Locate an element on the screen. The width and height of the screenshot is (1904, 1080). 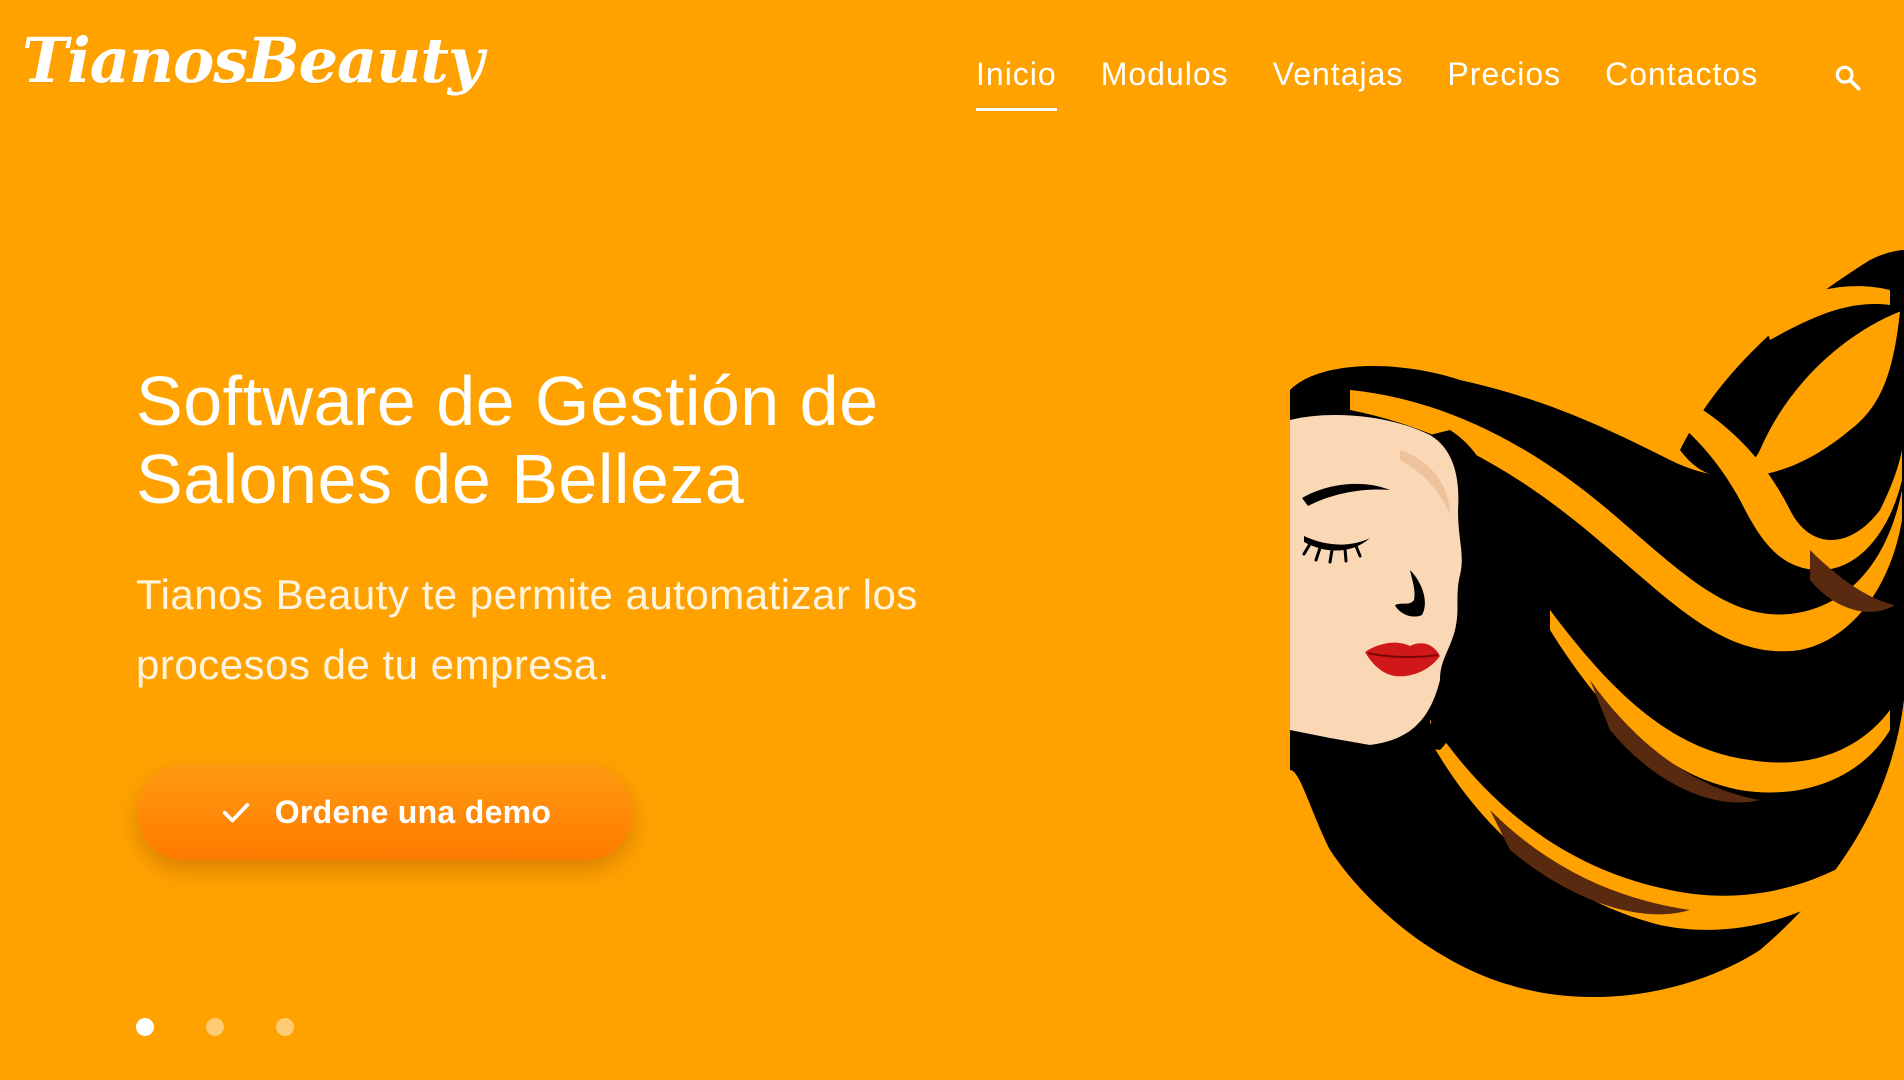
order-demo-button: Ordene una demo is located at coordinates (385, 812).